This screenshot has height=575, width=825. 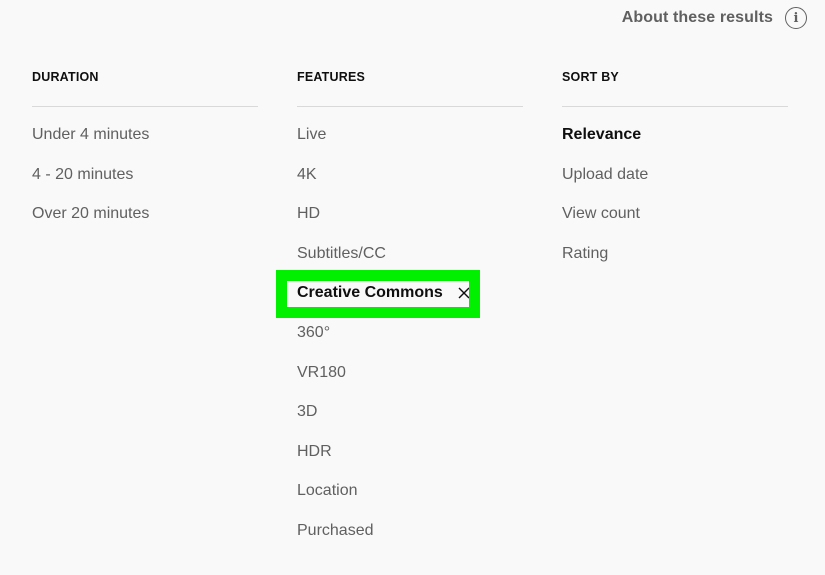 I want to click on sort-view-count: View count, so click(x=675, y=223).